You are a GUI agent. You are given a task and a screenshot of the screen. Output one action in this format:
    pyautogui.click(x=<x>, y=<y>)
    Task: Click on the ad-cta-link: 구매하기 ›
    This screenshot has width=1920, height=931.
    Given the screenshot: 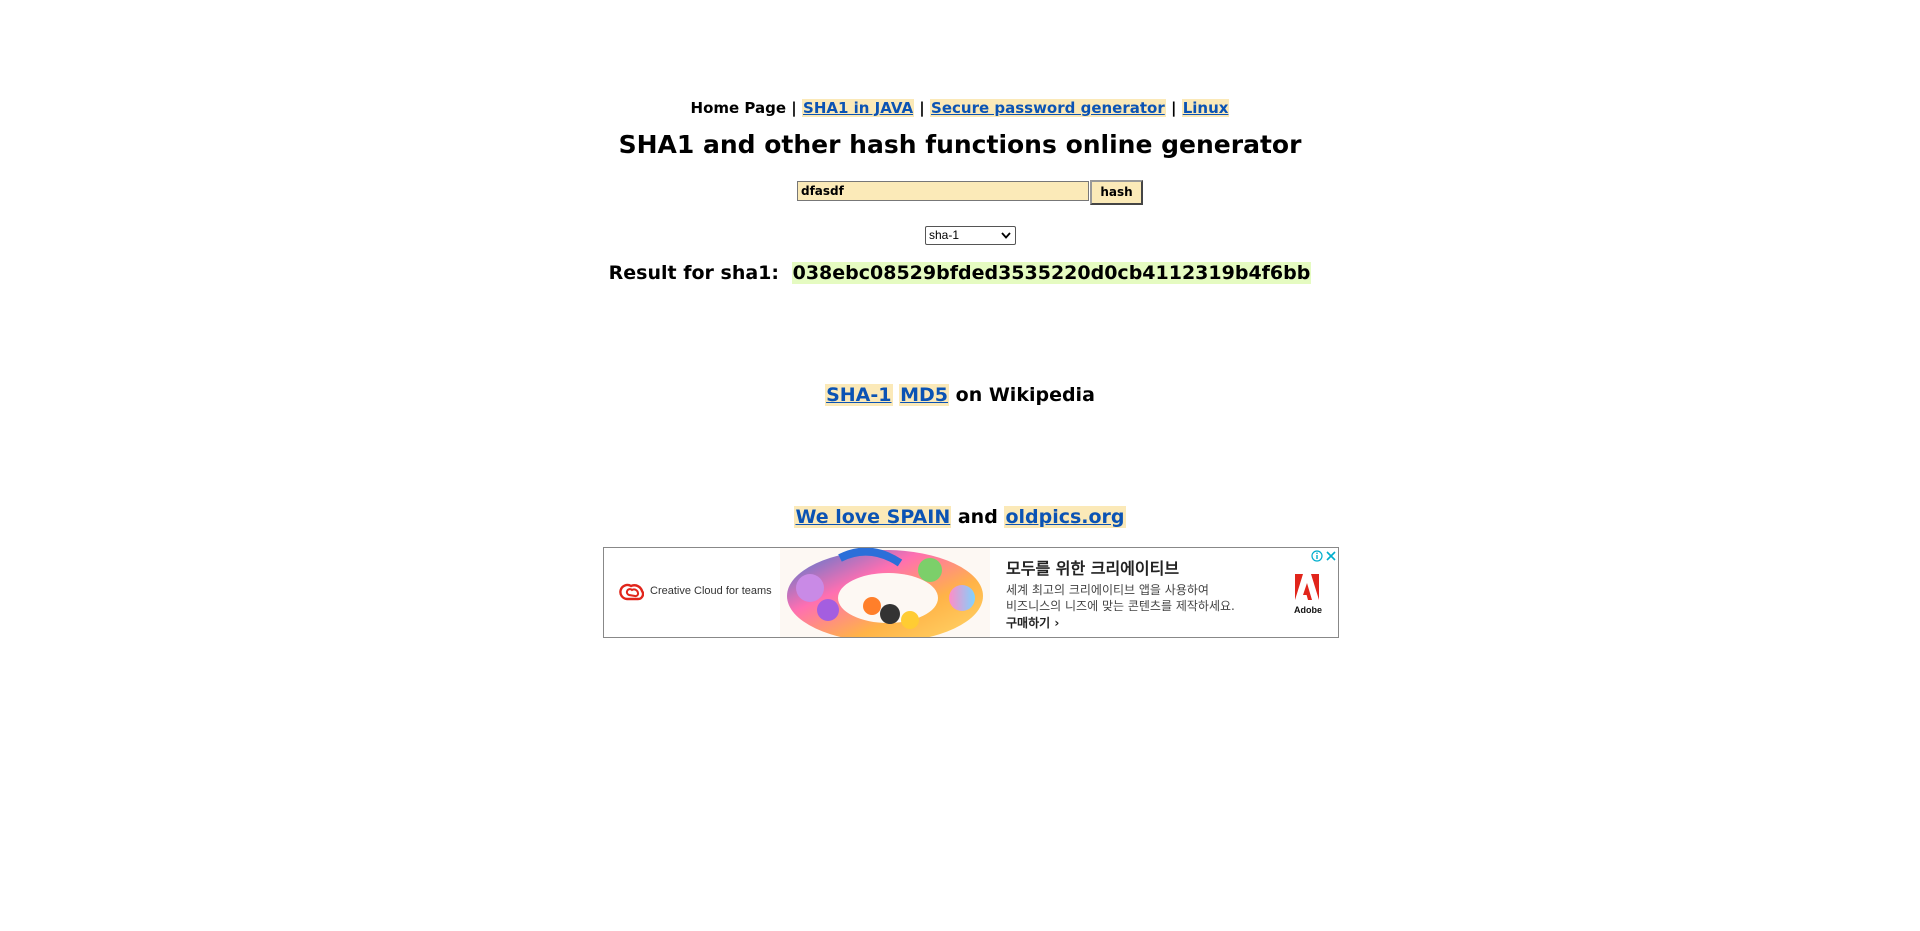 What is the action you would take?
    pyautogui.click(x=1032, y=622)
    